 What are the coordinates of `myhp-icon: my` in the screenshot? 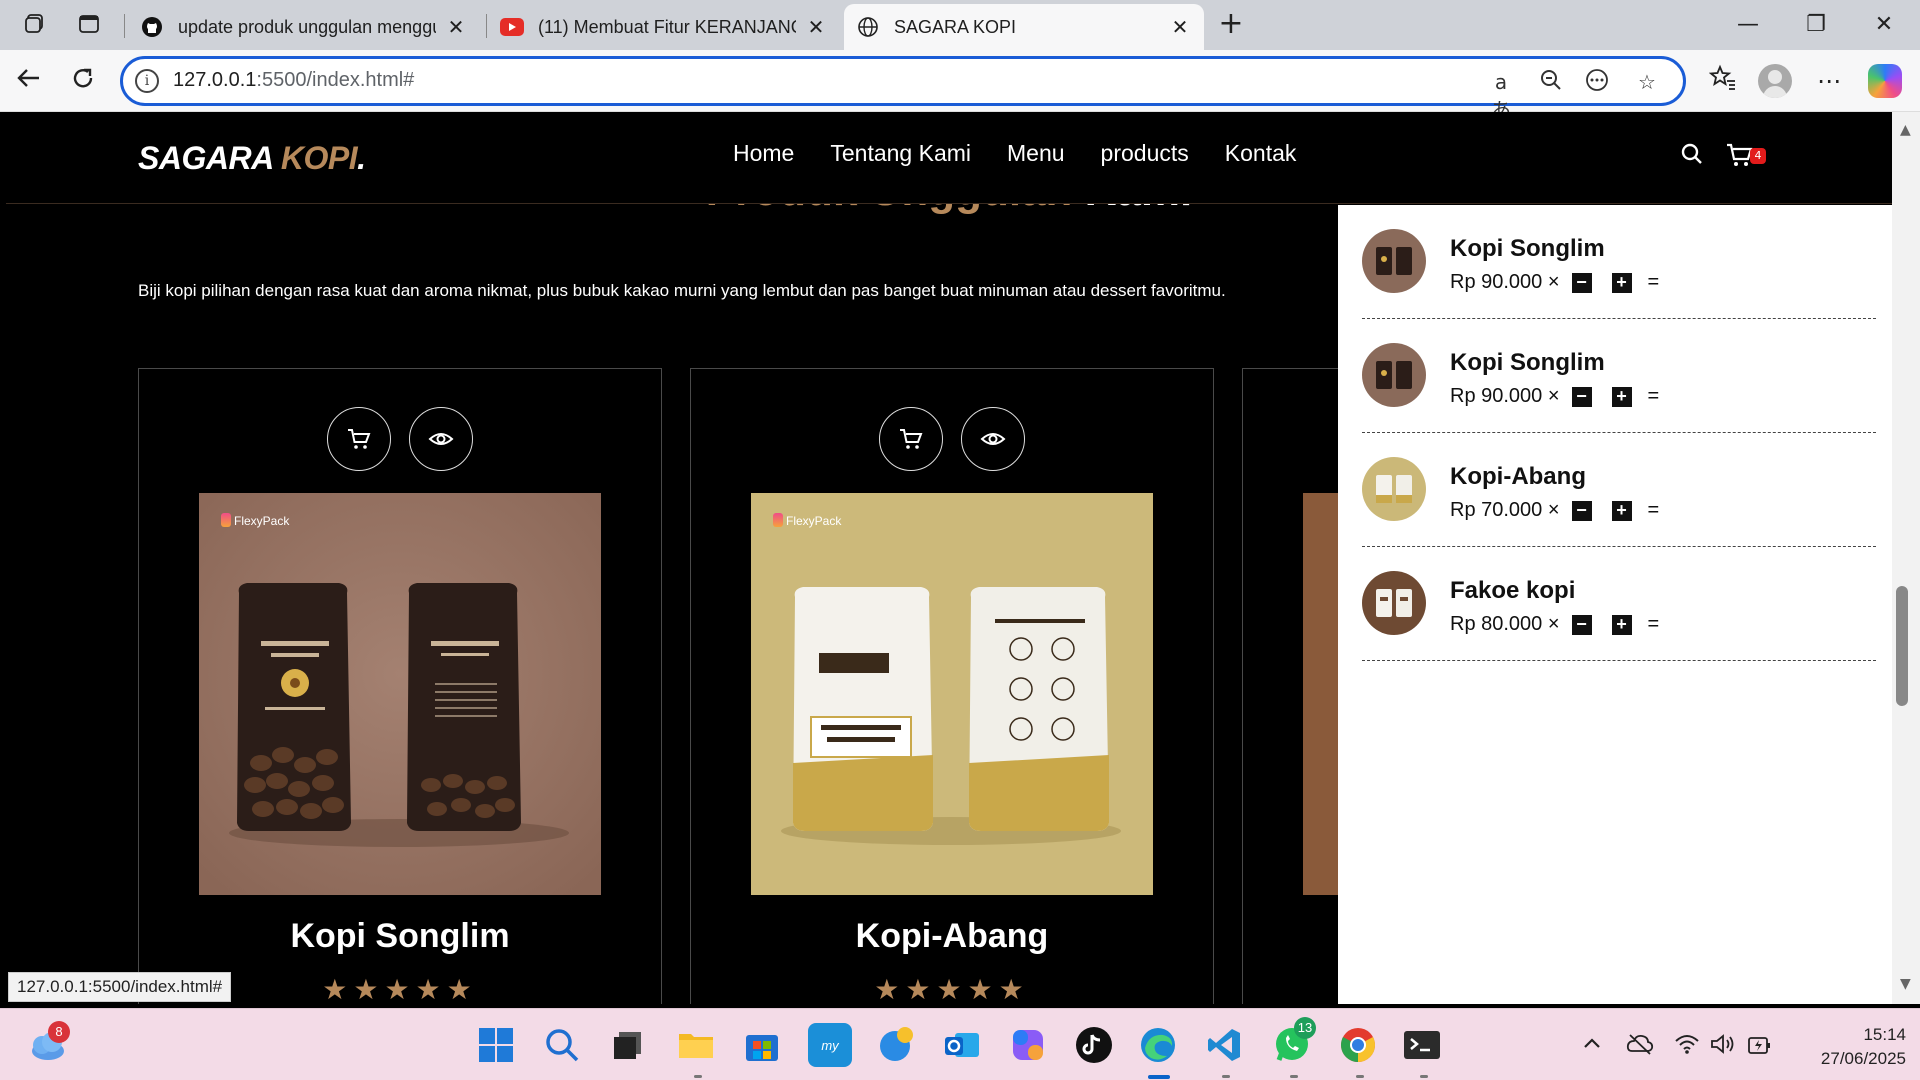 It's located at (830, 1045).